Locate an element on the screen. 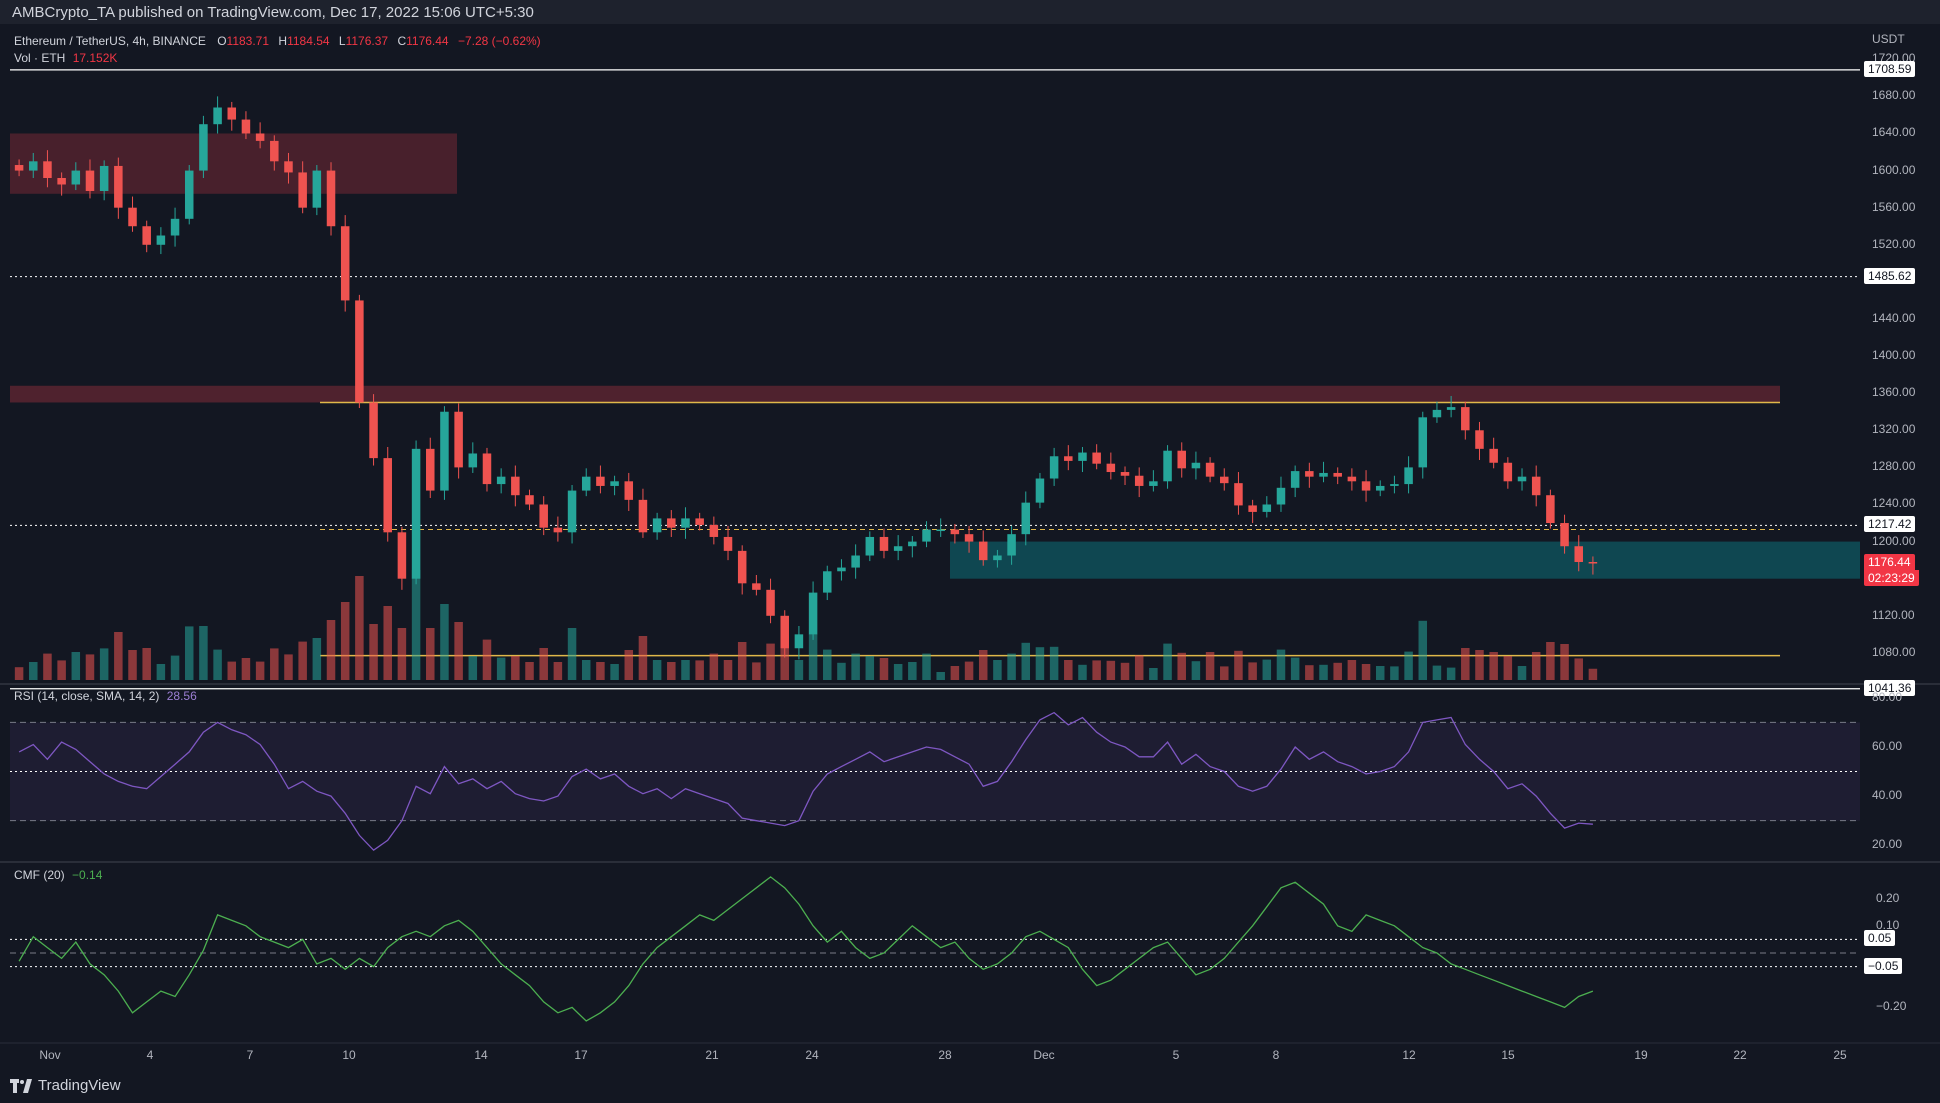  symbol-name: Ethereum / TetherUS, 4h, BINANCE is located at coordinates (110, 41).